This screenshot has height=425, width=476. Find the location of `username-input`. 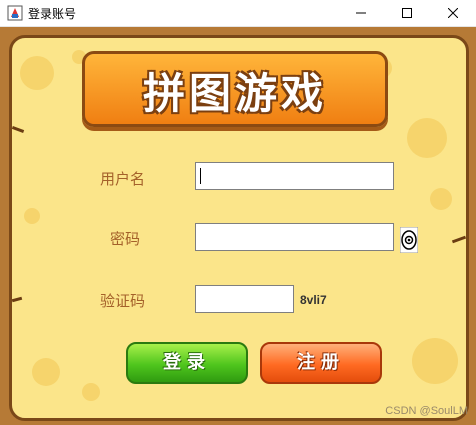

username-input is located at coordinates (294, 176).